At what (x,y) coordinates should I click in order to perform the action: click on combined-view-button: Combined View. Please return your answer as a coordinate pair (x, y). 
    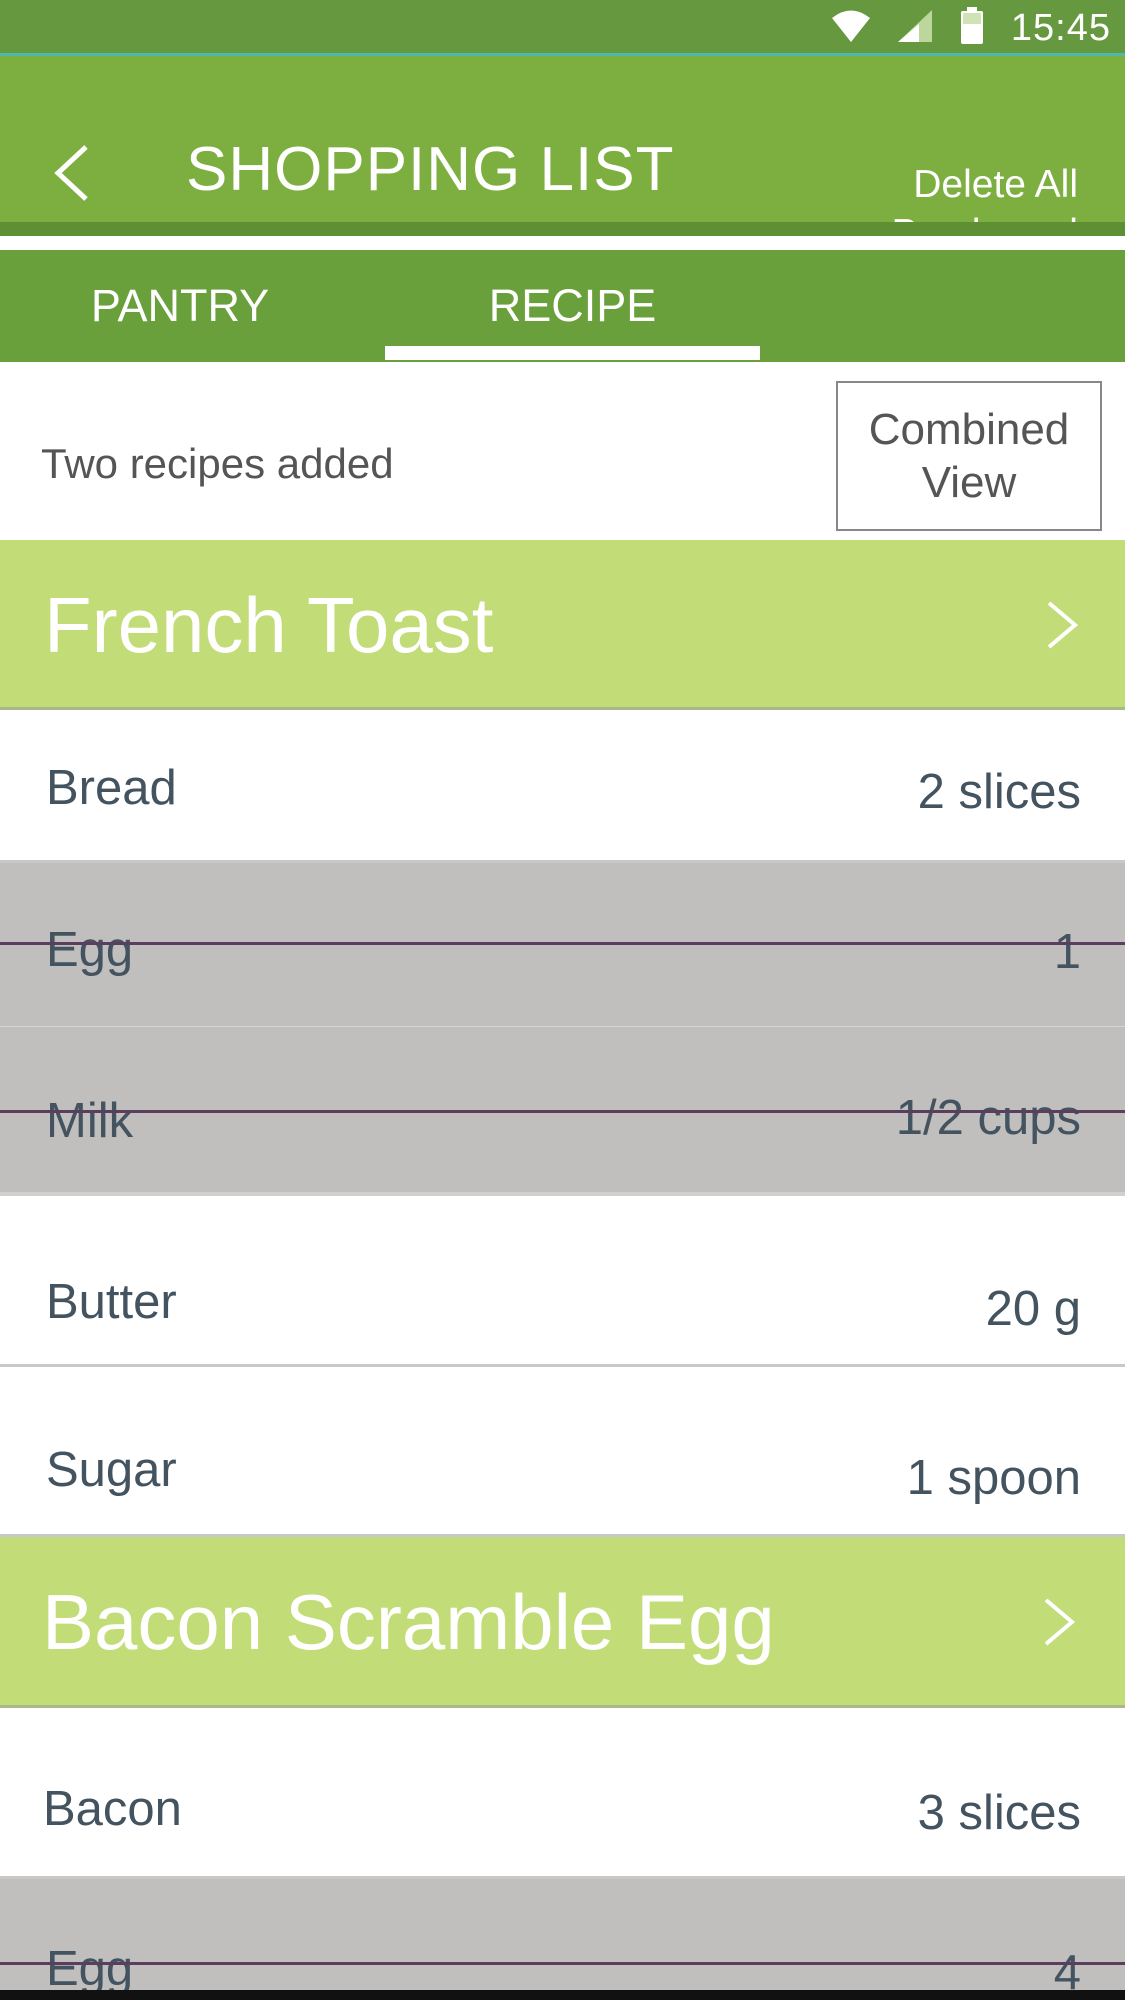
    Looking at the image, I should click on (969, 456).